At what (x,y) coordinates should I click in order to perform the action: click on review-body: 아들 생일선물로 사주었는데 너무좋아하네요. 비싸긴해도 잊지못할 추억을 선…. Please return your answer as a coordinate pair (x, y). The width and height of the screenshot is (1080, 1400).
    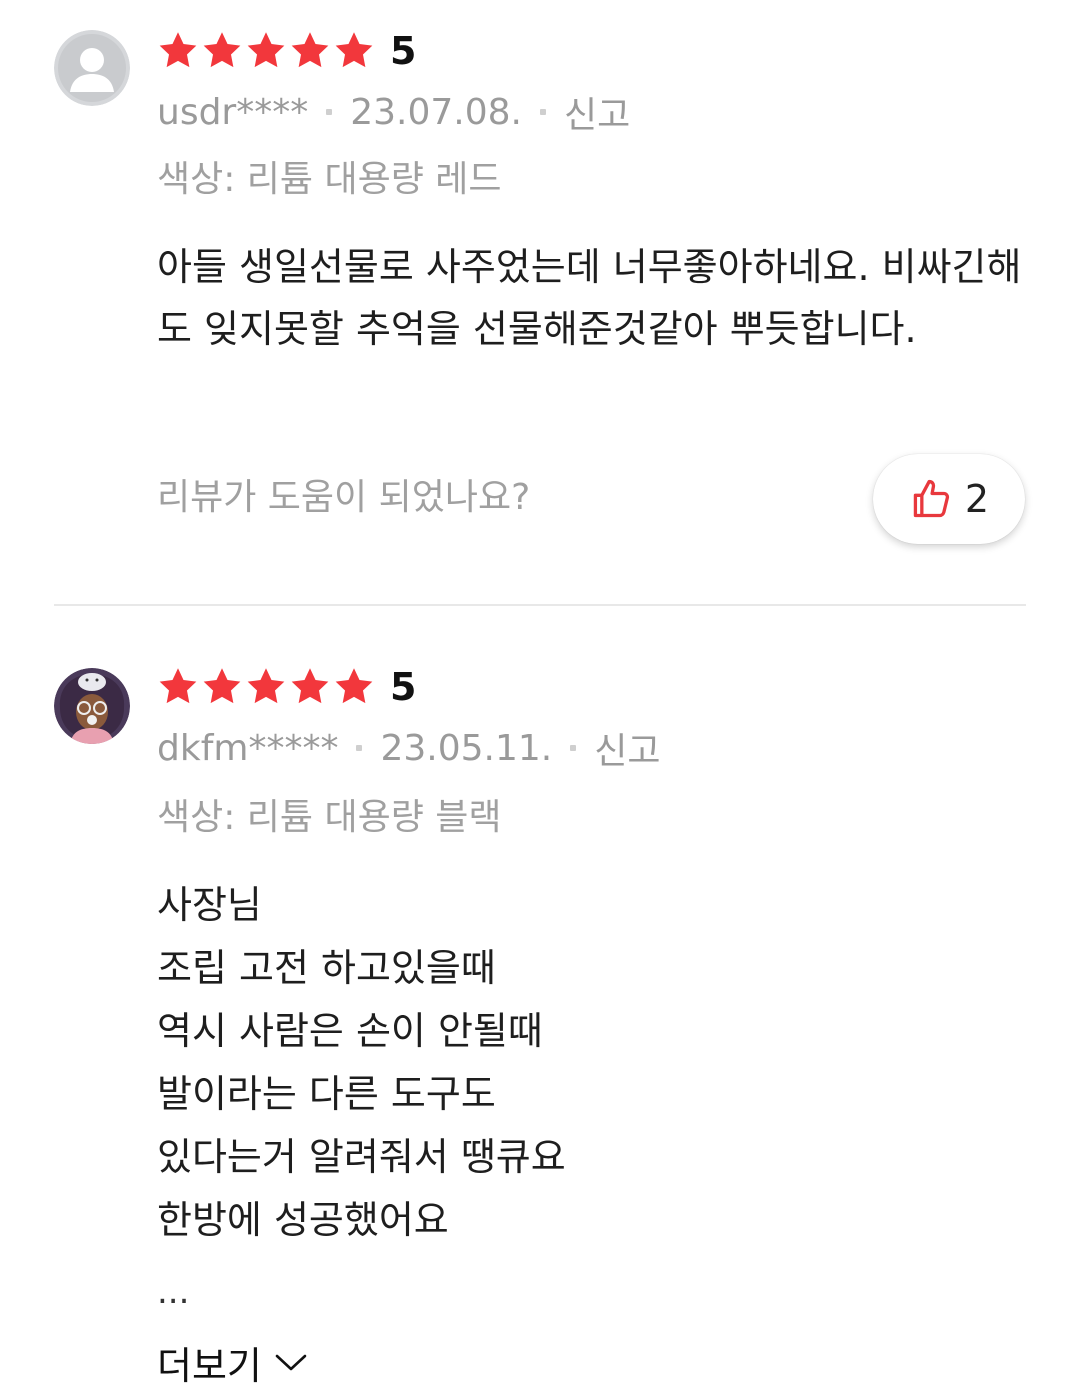
    Looking at the image, I should click on (589, 298).